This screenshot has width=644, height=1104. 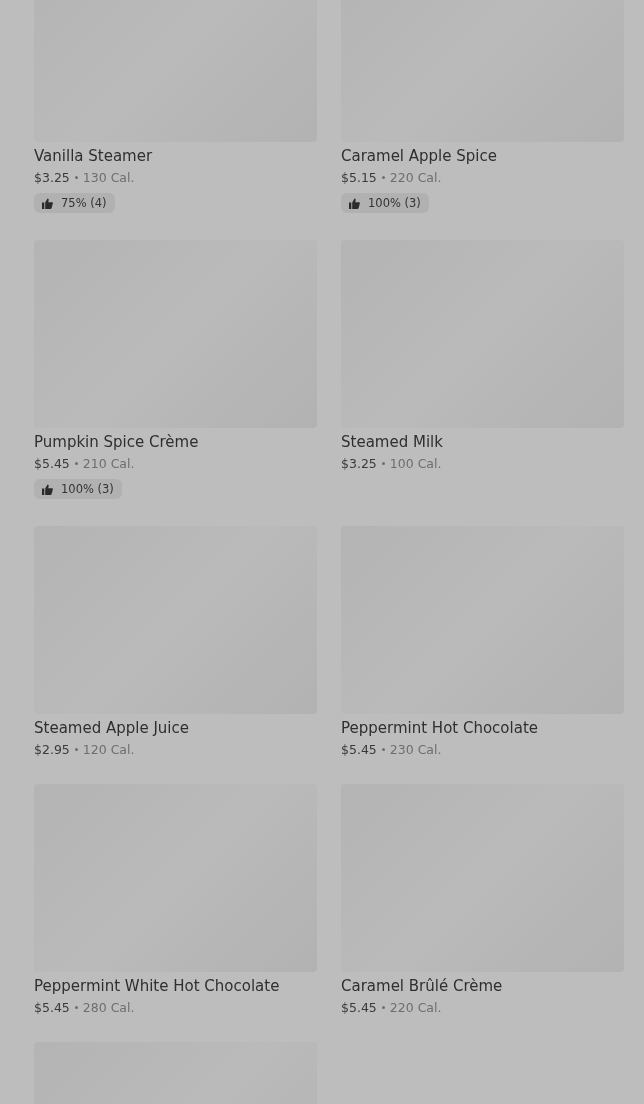 What do you see at coordinates (74, 203) in the screenshot?
I see `rating-badge: 75% (4)` at bounding box center [74, 203].